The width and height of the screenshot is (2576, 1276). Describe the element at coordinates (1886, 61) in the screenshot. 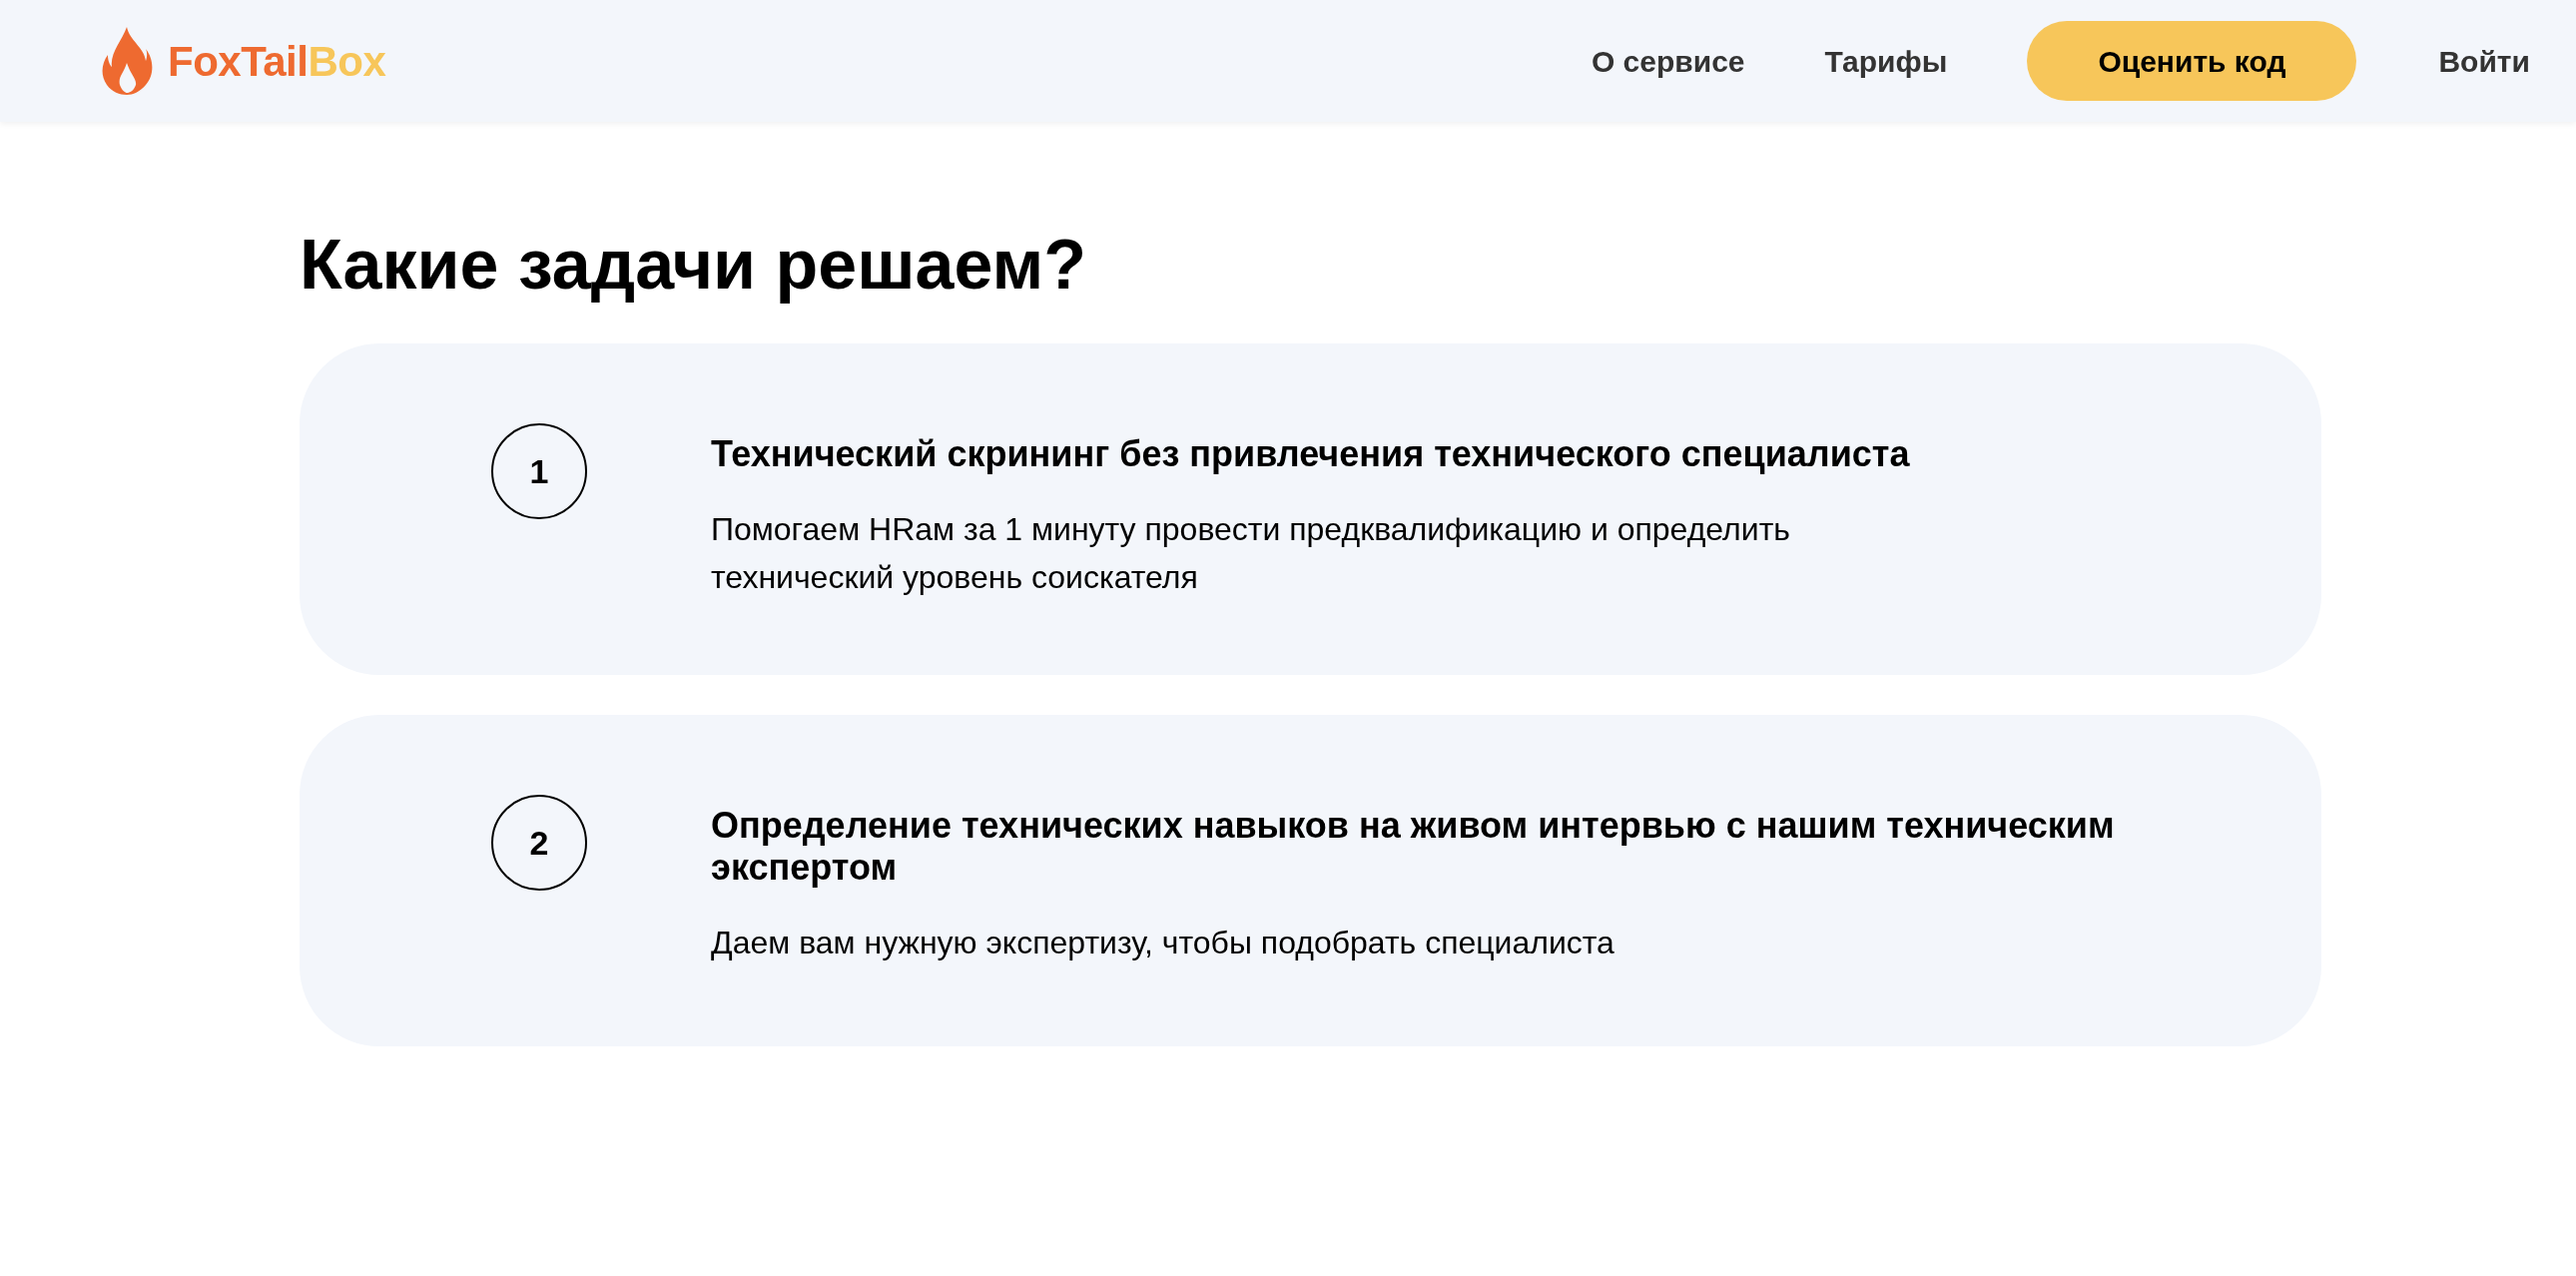

I see `nav-link: Тарифы` at that location.